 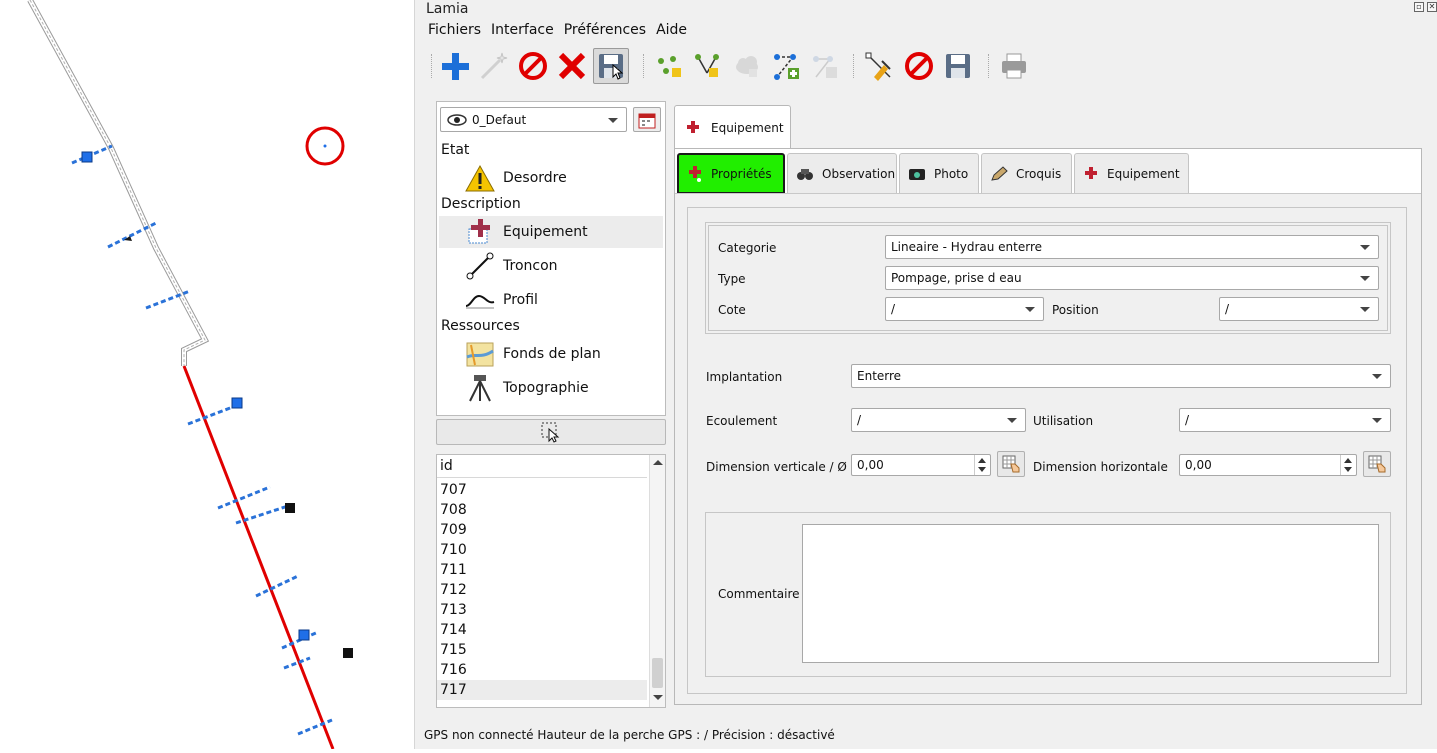 What do you see at coordinates (455, 66) in the screenshot?
I see `add-icon` at bounding box center [455, 66].